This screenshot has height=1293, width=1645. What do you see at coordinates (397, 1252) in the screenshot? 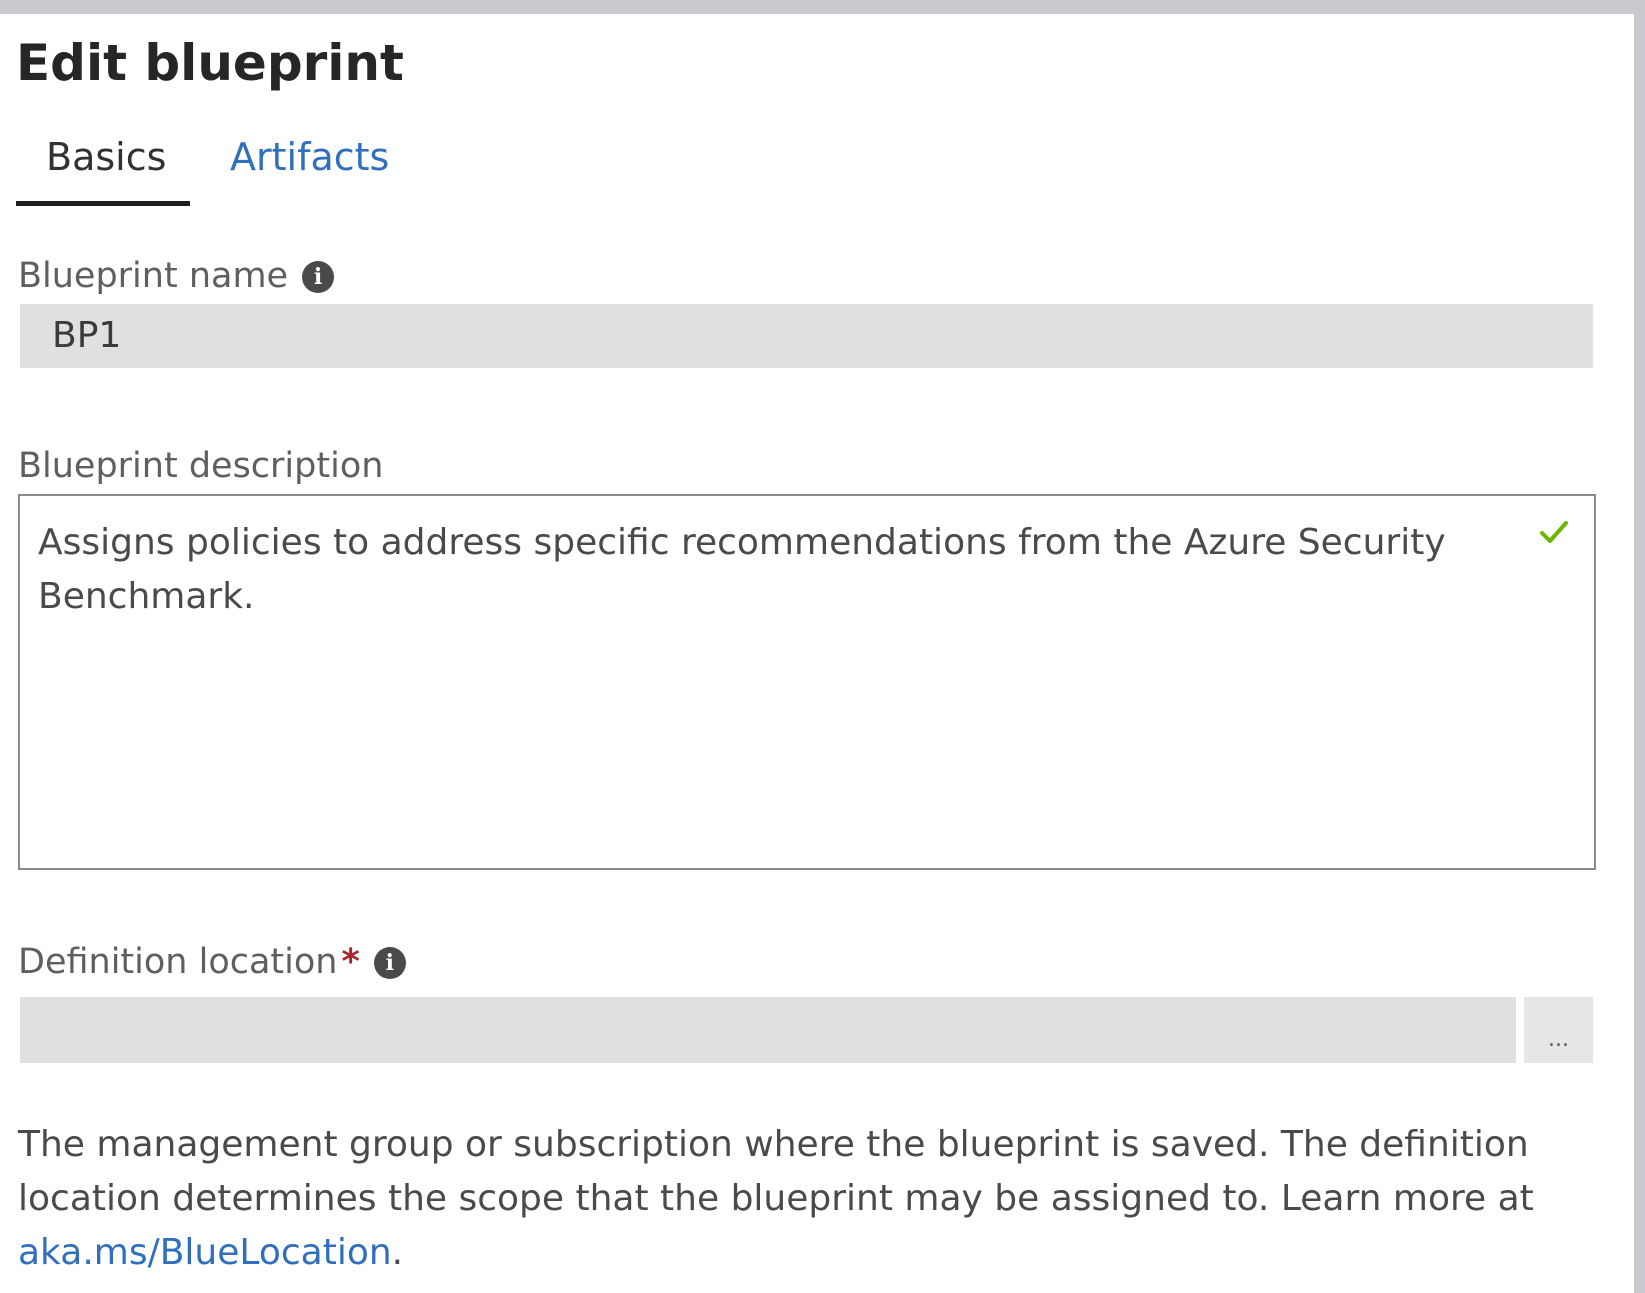
I see `help-suffix: .` at bounding box center [397, 1252].